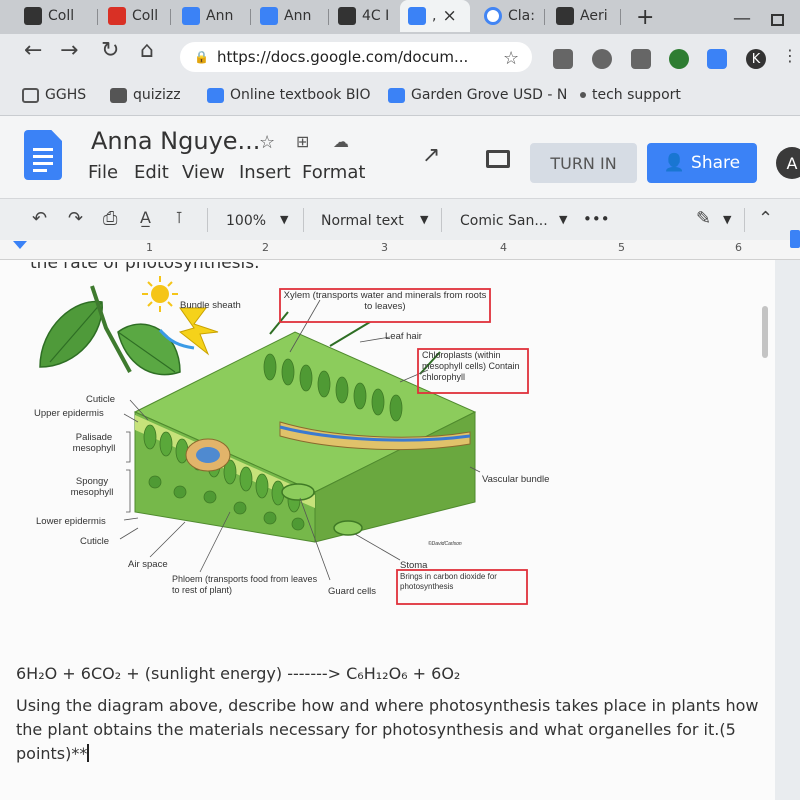 The image size is (800, 800). I want to click on scrollbar-track, so click(787, 530).